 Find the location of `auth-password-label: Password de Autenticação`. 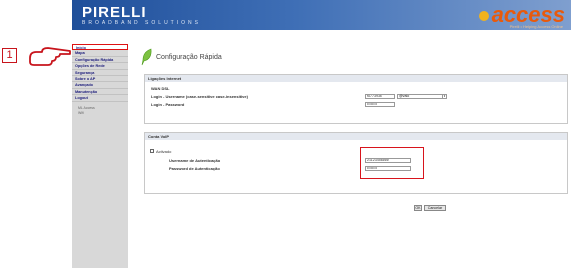

auth-password-label: Password de Autenticação is located at coordinates (194, 168).